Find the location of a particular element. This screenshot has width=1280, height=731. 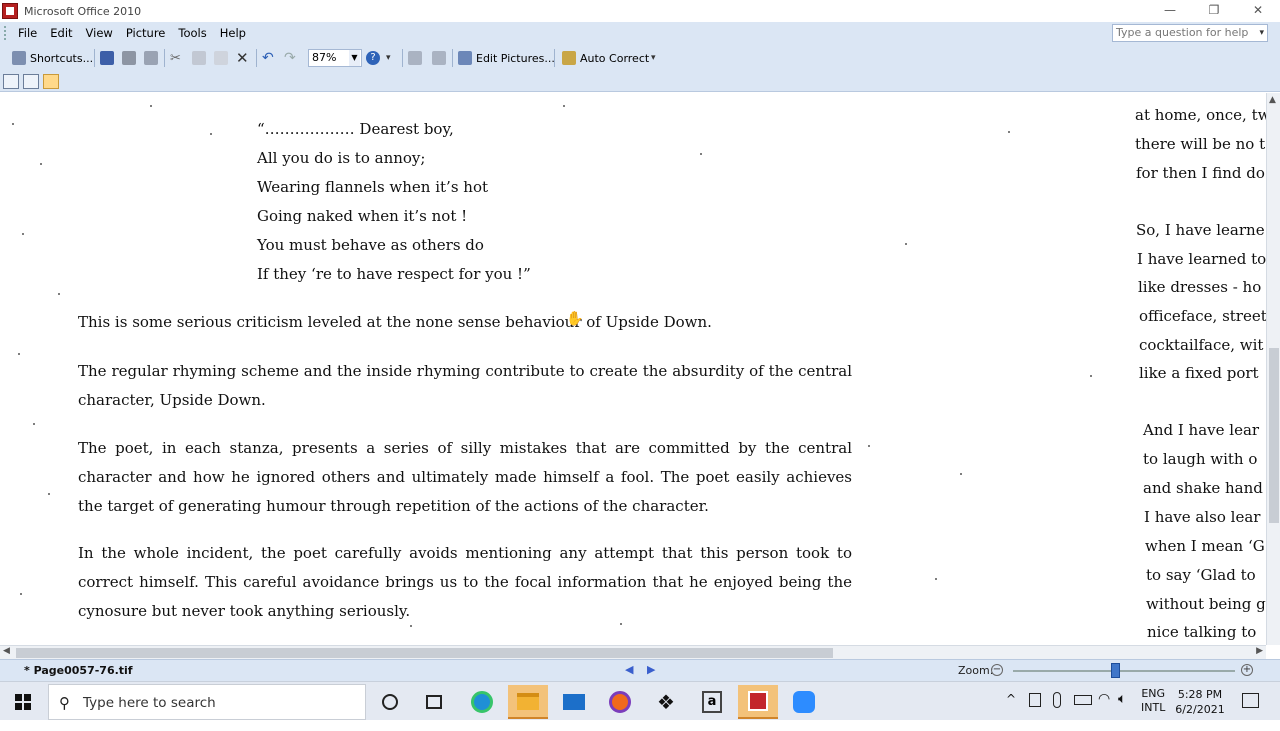

amazon-app: a is located at coordinates (712, 702).